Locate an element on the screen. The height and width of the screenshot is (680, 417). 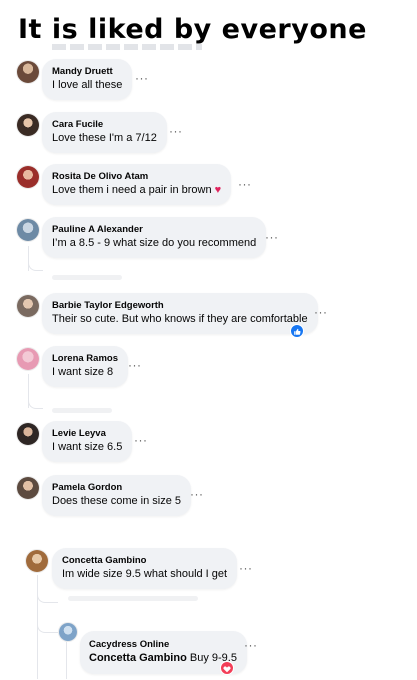
commenter-name: Barbie Taylor Edgeworth is located at coordinates (180, 305).